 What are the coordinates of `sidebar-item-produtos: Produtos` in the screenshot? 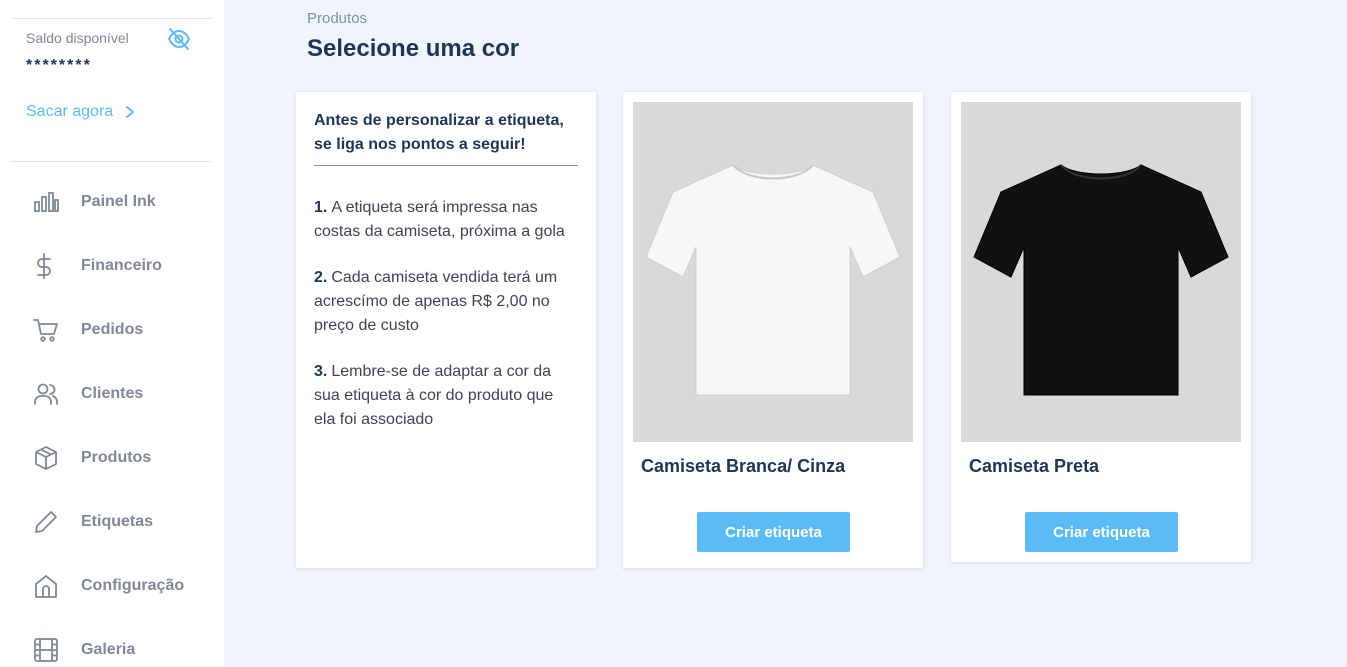 It's located at (112, 458).